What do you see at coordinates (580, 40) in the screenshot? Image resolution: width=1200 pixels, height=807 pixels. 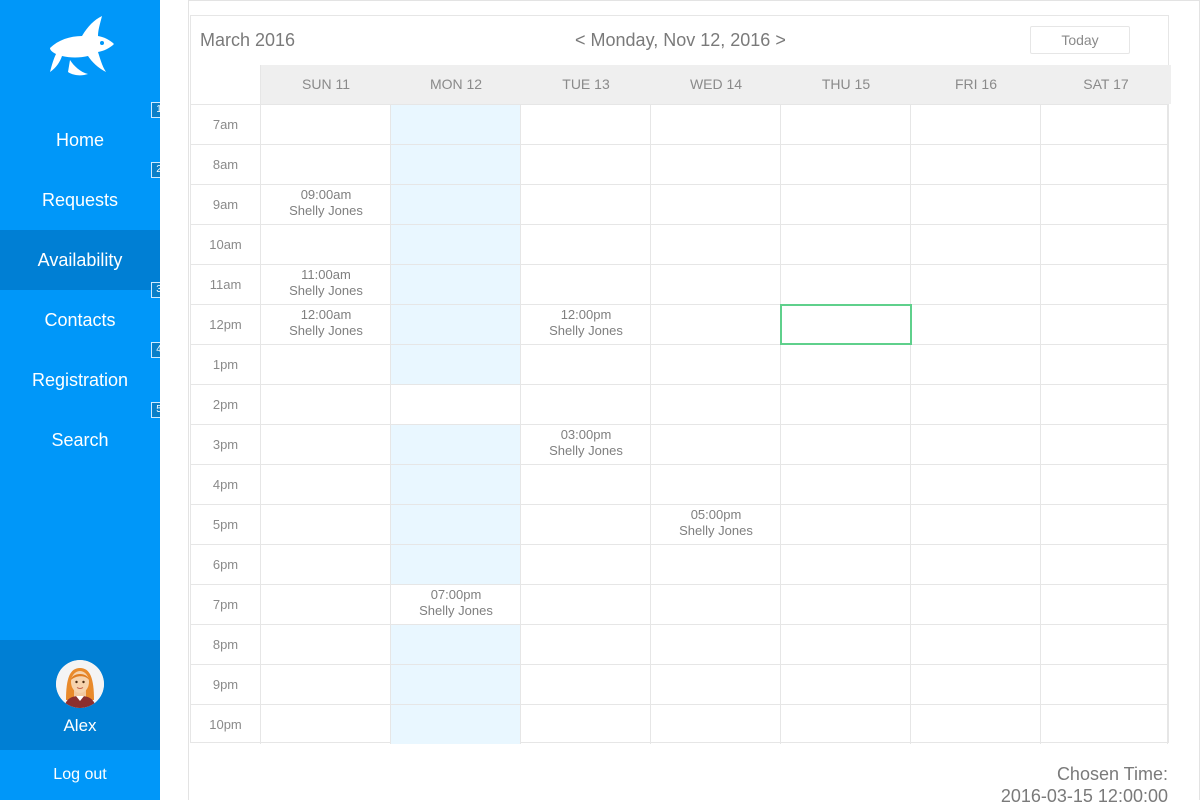 I see `prev-week-button: <` at bounding box center [580, 40].